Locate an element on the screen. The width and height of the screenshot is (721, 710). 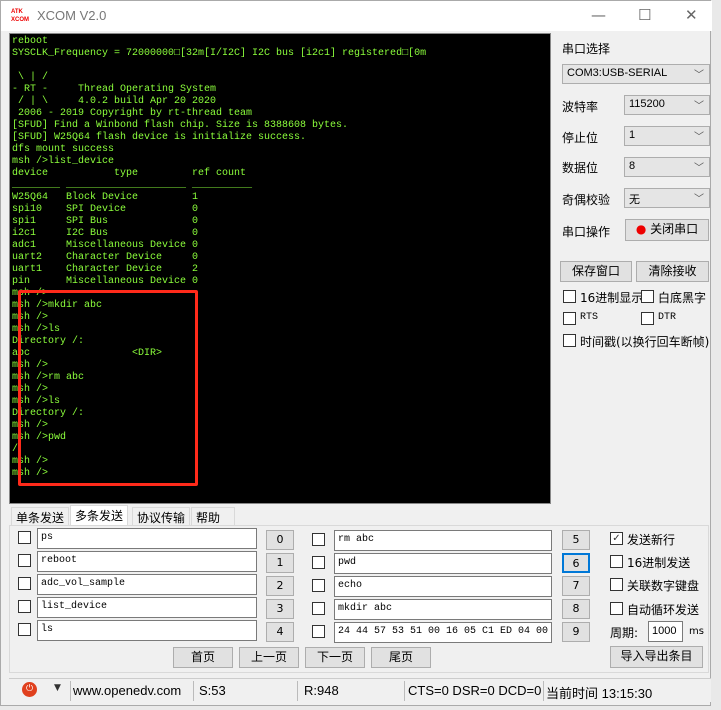
op-label: 串口操作 is located at coordinates (586, 232).